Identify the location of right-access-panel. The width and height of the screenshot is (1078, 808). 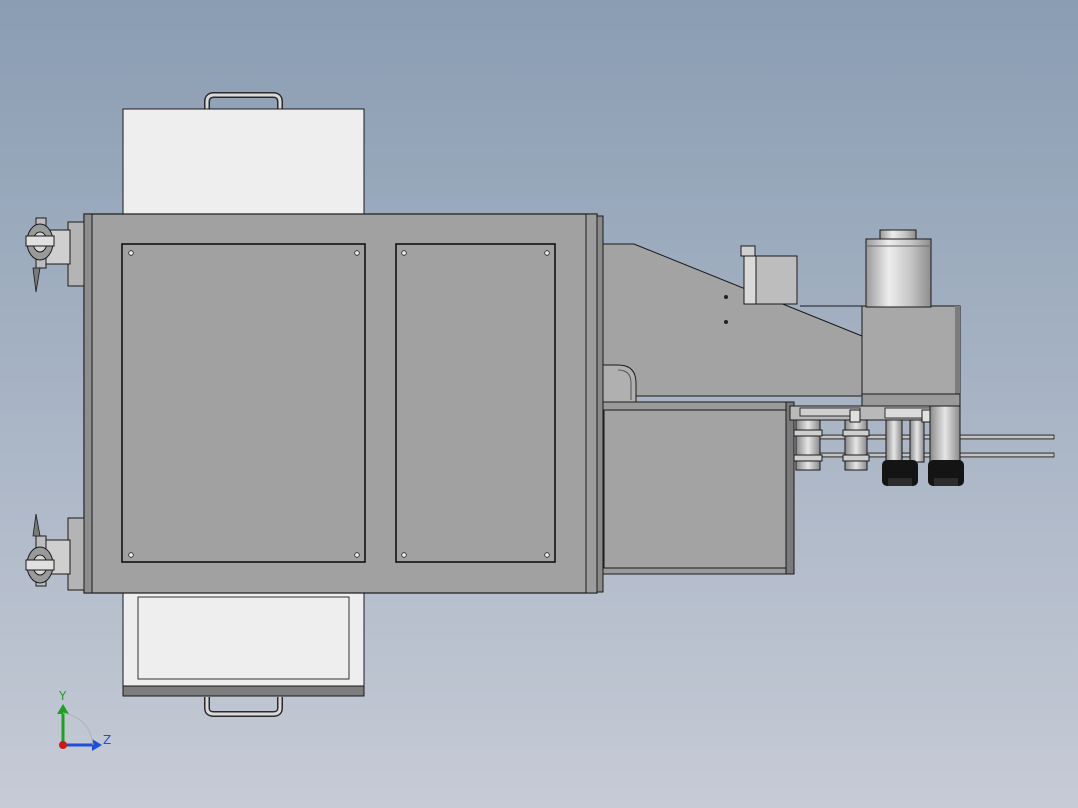
(475, 403).